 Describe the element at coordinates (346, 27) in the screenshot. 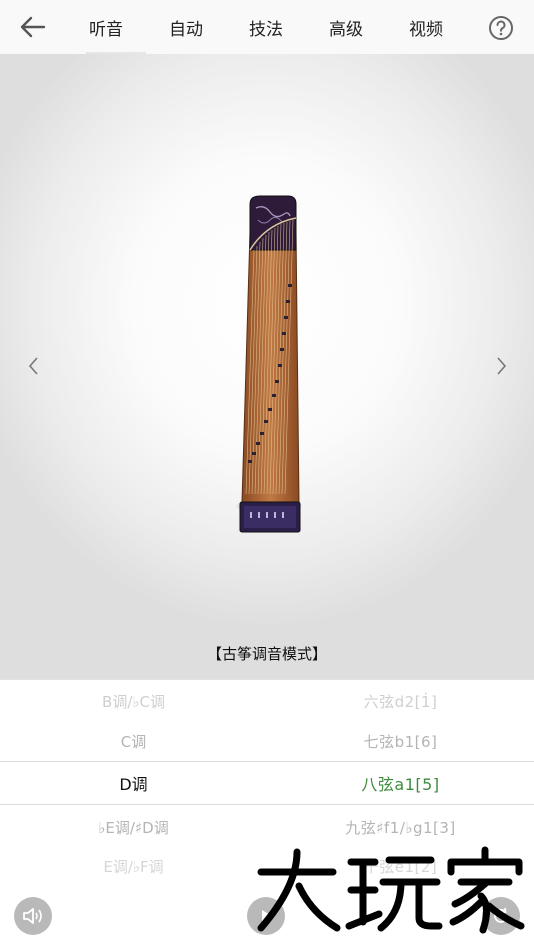

I see `tab-advanced: 高级` at that location.